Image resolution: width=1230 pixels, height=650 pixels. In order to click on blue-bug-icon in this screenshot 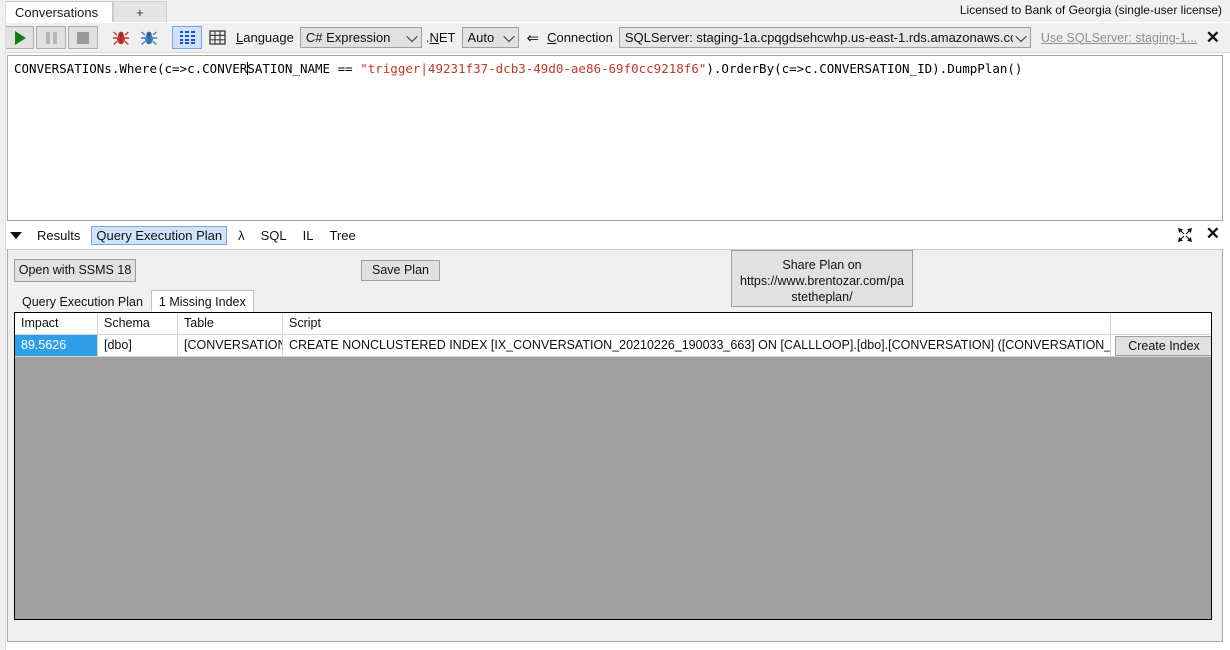, I will do `click(149, 37)`.